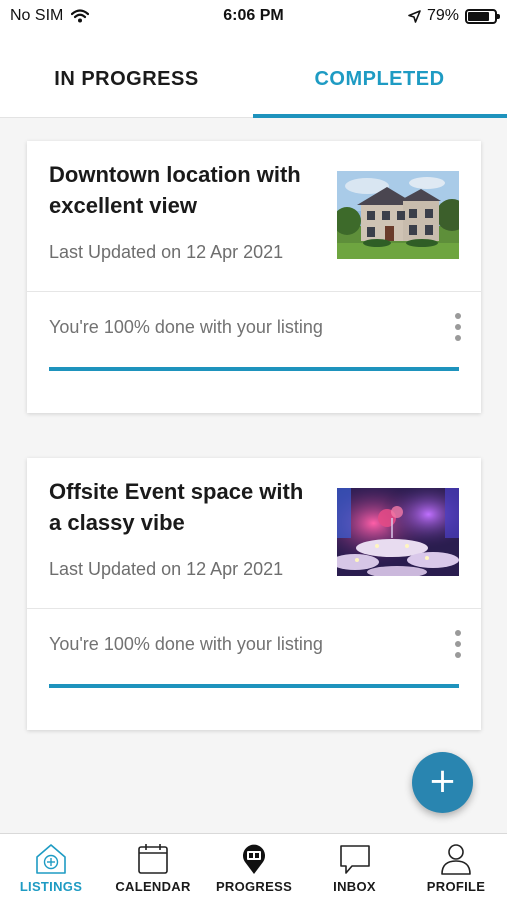  What do you see at coordinates (414, 16) in the screenshot?
I see `location-arrow-icon` at bounding box center [414, 16].